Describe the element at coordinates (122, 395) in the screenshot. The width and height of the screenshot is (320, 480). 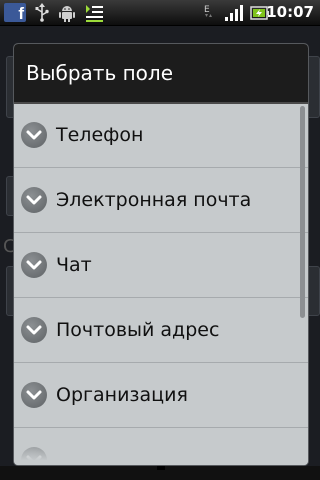
I see `list-item-label: Организация` at that location.